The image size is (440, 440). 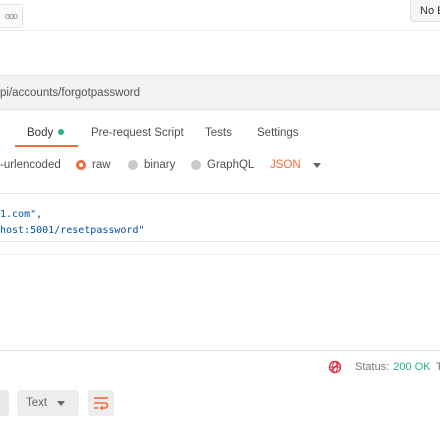 I want to click on json-string: host:5001/resetpassword", so click(x=72, y=230).